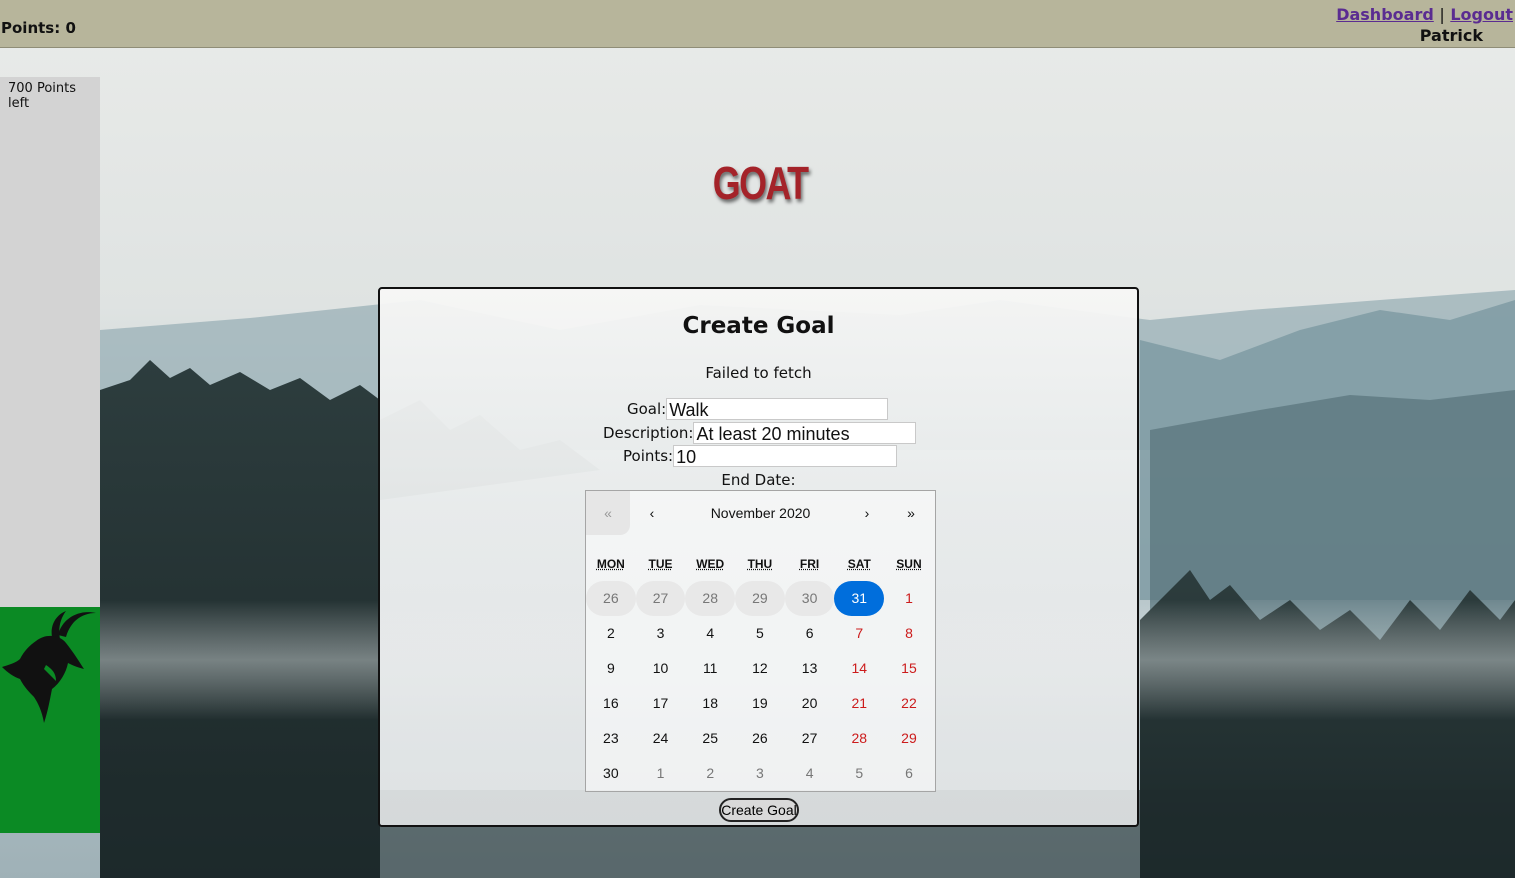 This screenshot has height=878, width=1515. I want to click on end-date-label: End Date:, so click(758, 480).